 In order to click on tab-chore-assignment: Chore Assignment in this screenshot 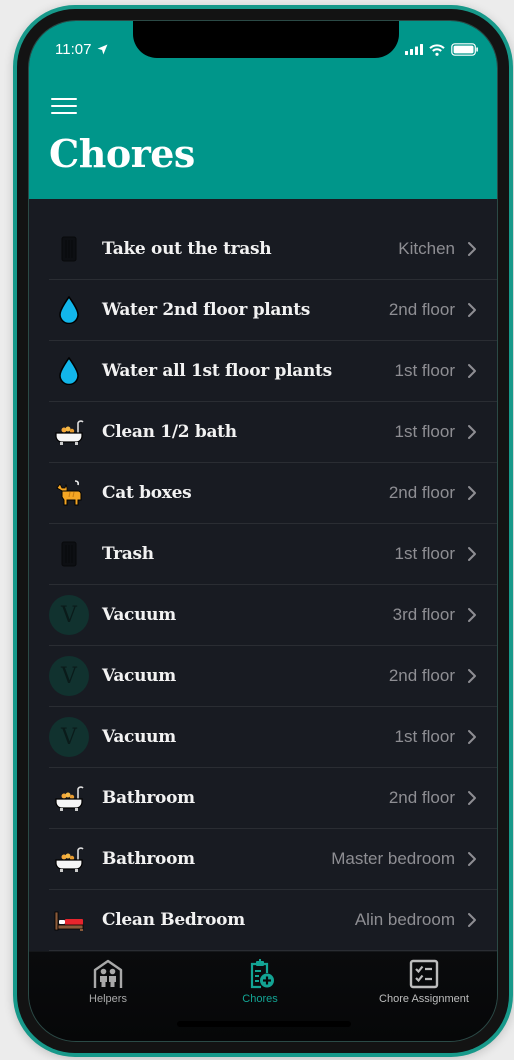, I will do `click(424, 981)`.